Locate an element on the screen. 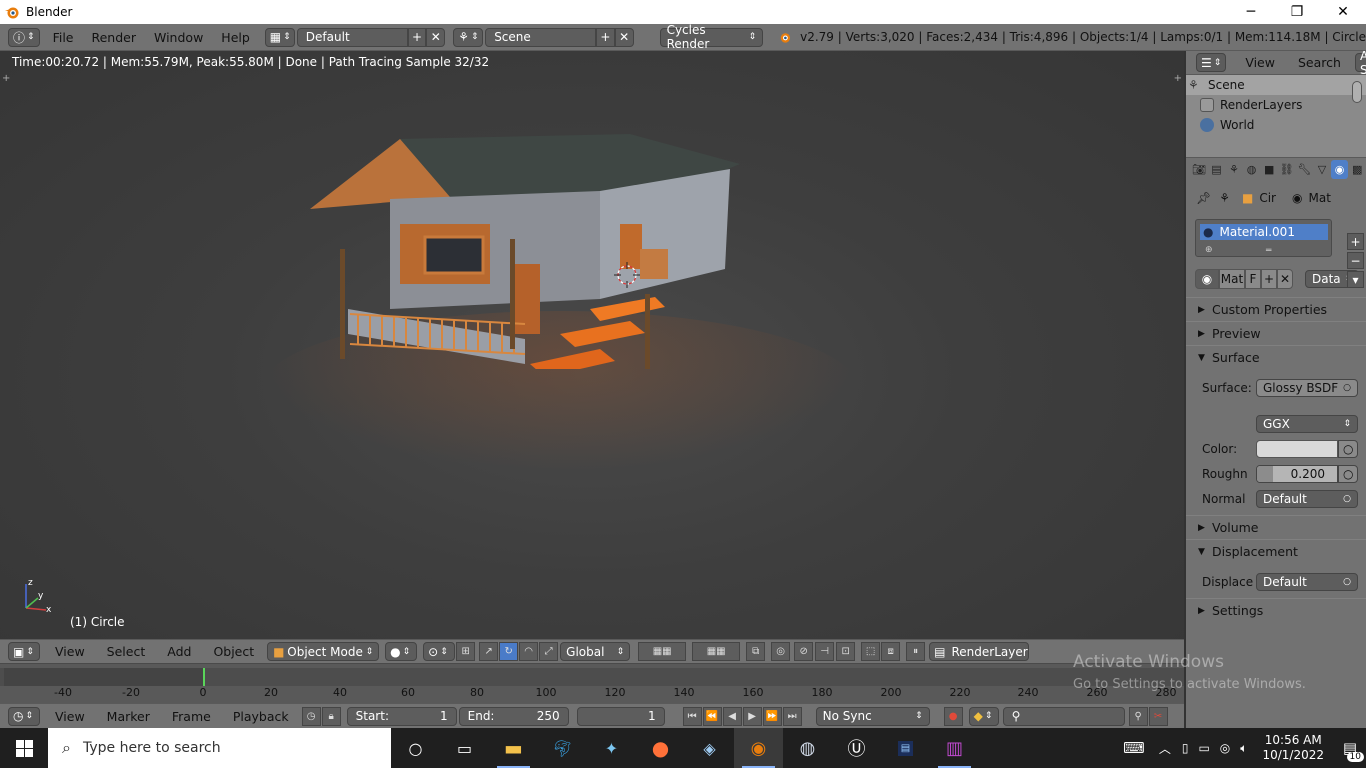  keyboard-icon: ⌨ is located at coordinates (1134, 748).